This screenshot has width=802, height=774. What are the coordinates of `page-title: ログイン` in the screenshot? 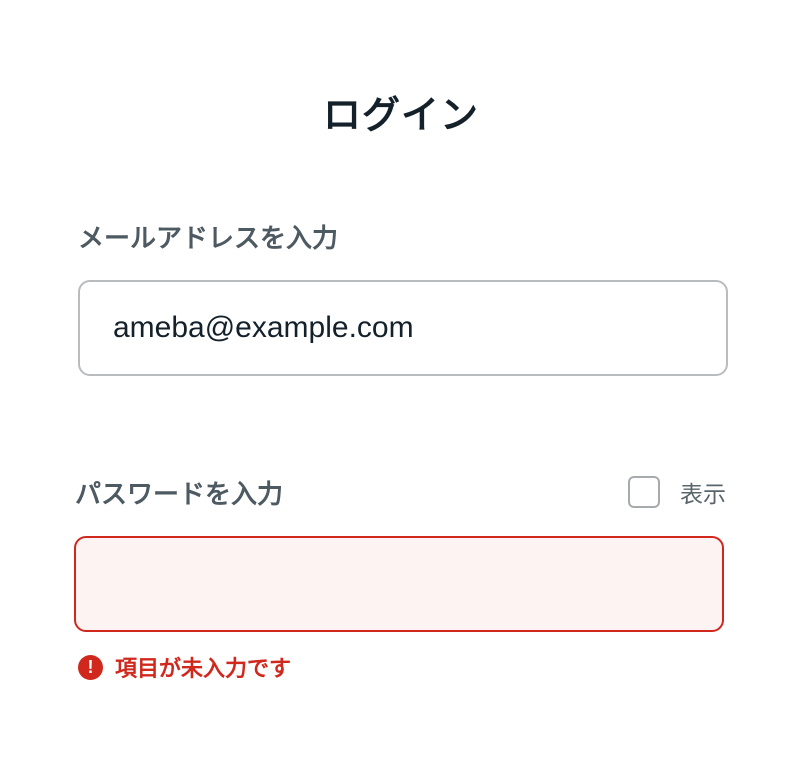 It's located at (400, 115).